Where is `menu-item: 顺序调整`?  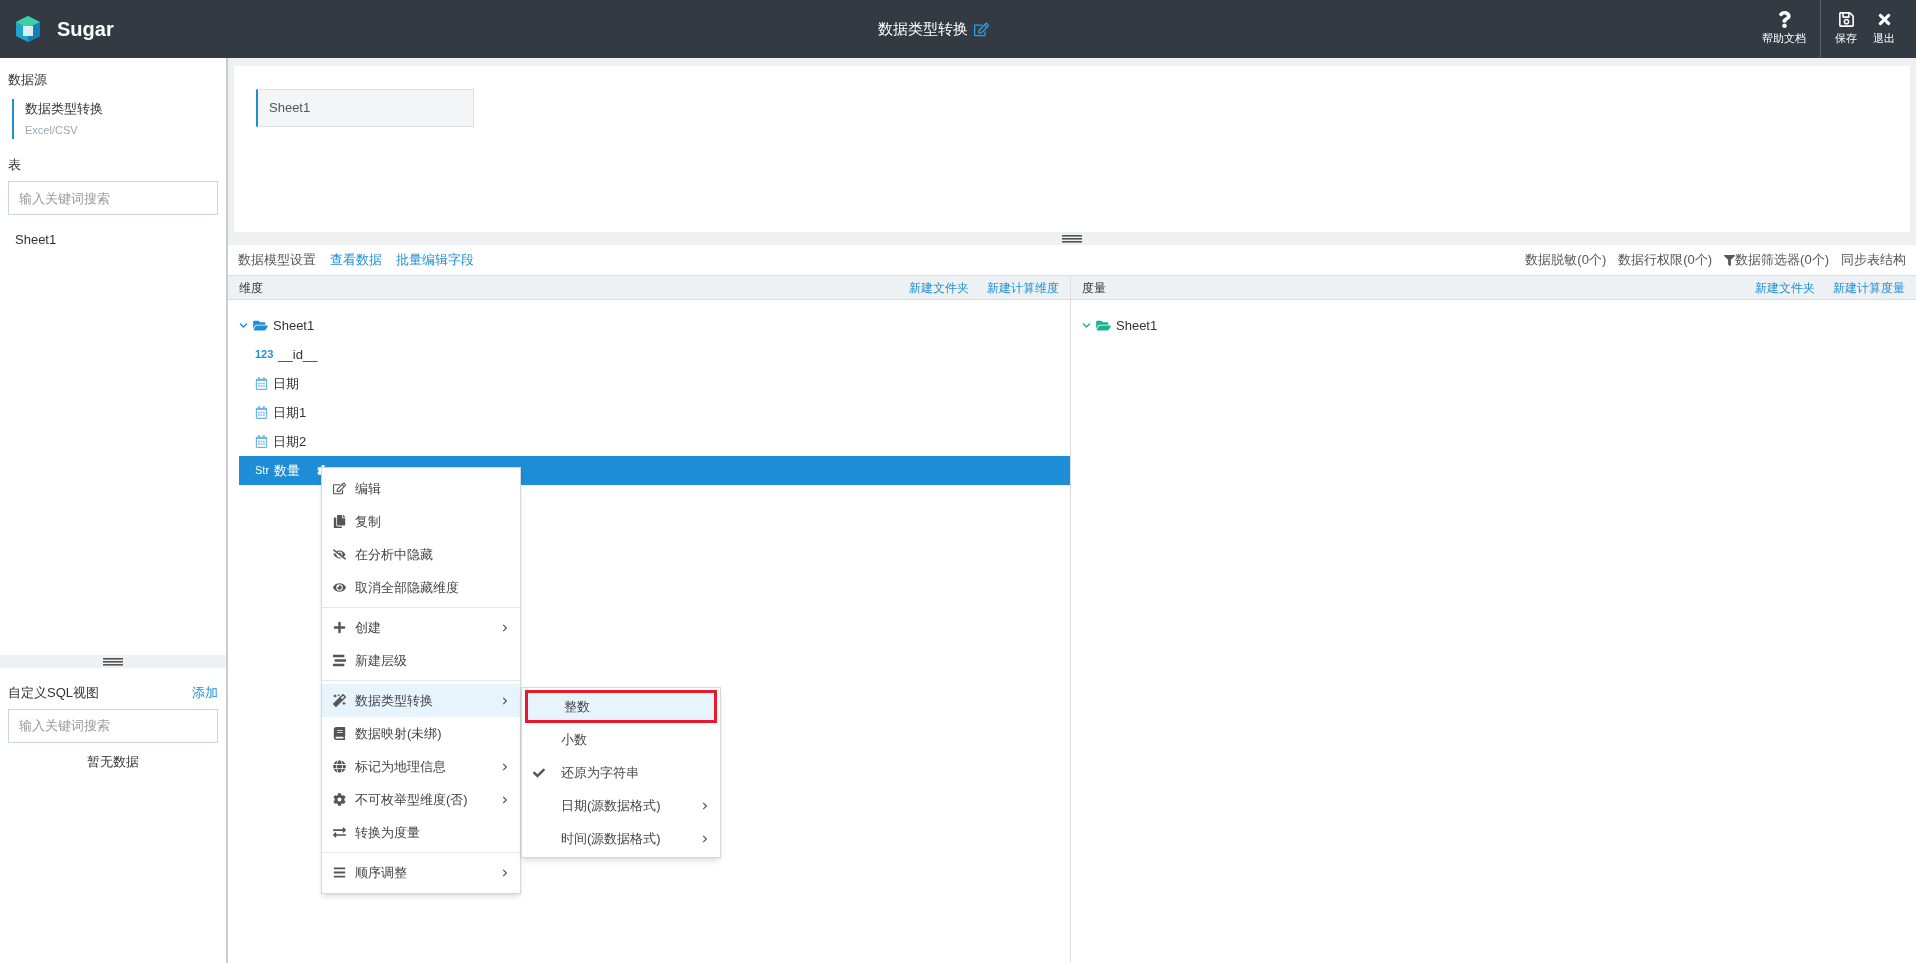 menu-item: 顺序调整 is located at coordinates (421, 872).